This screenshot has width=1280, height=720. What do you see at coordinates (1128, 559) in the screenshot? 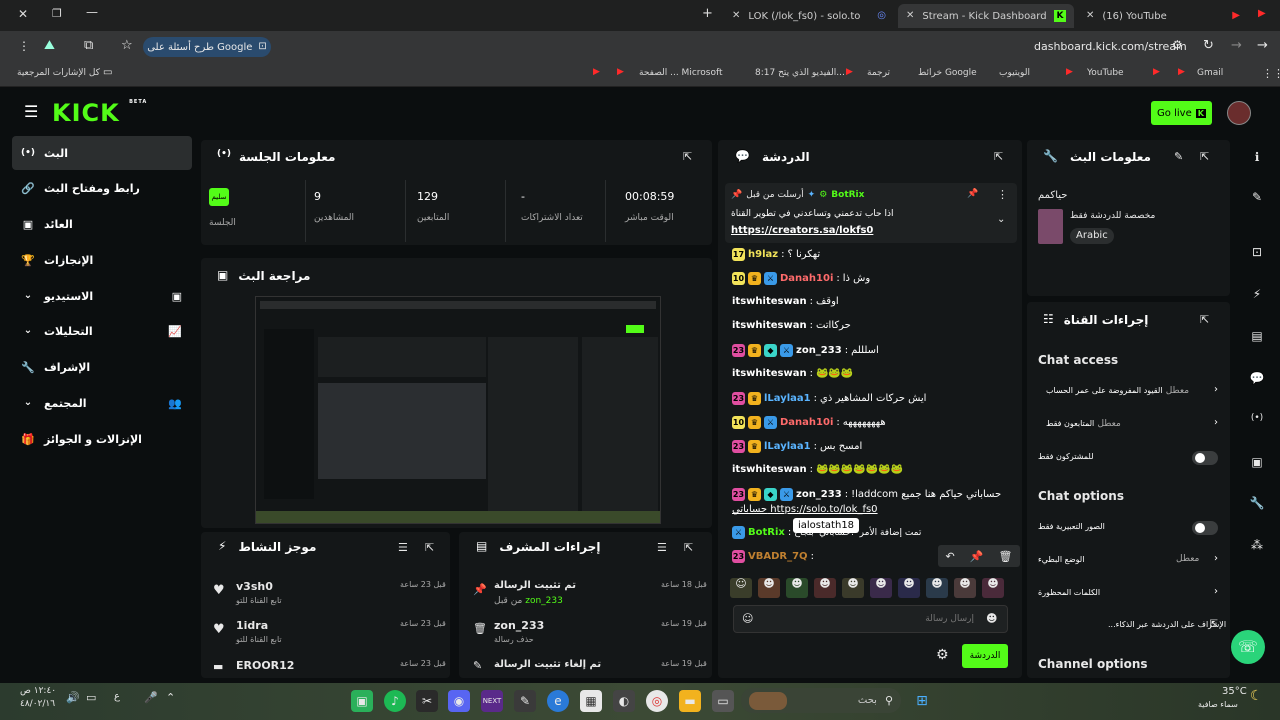
I see `slow-mode-row: الوضع البطيء معطل ›` at bounding box center [1128, 559].